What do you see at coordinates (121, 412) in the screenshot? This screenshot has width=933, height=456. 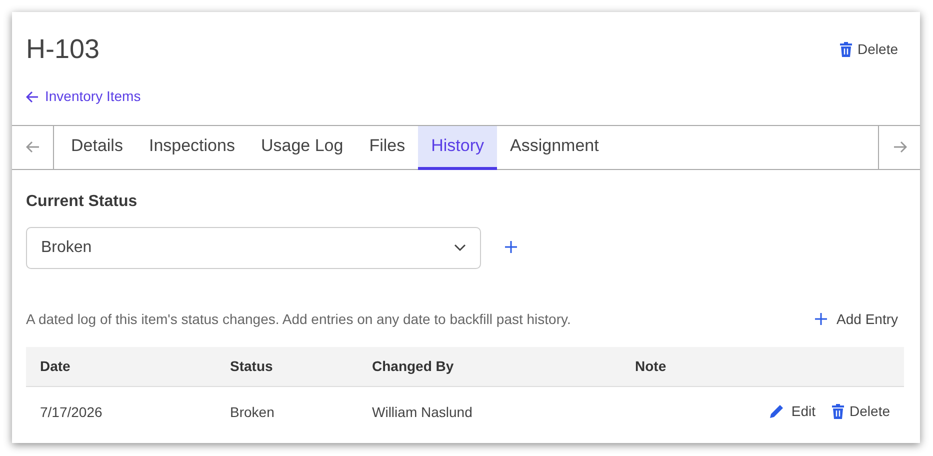 I see `table-cell: 7/17/2026` at bounding box center [121, 412].